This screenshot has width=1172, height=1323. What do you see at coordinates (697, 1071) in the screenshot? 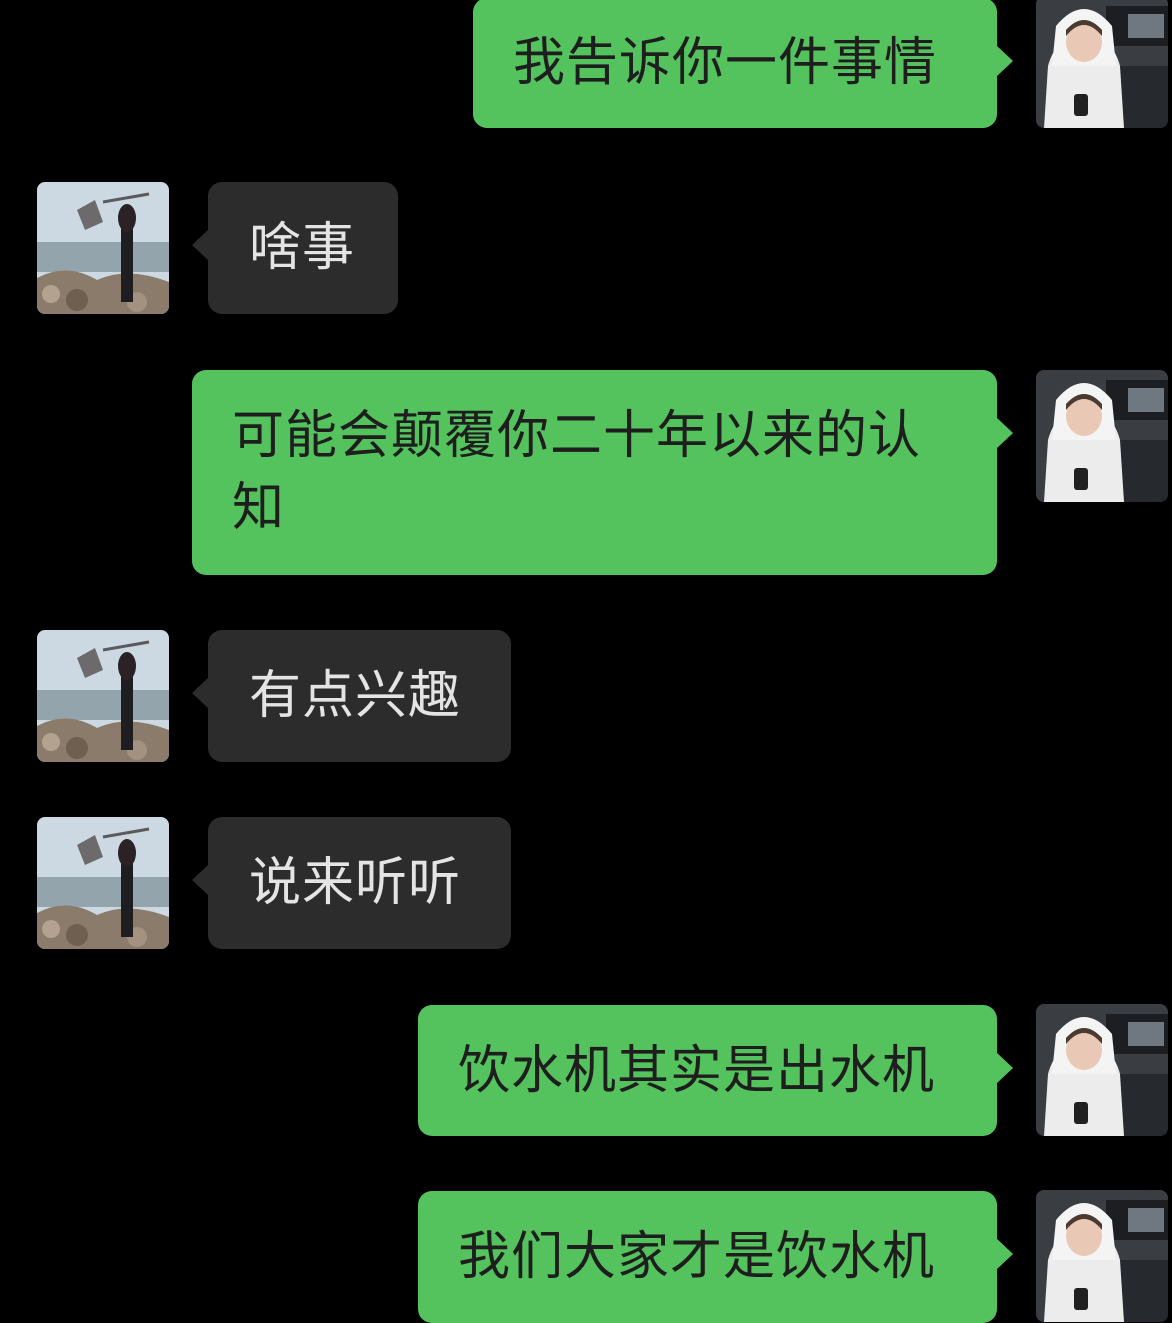
I see `message-text: 饮水机其实是出水机` at bounding box center [697, 1071].